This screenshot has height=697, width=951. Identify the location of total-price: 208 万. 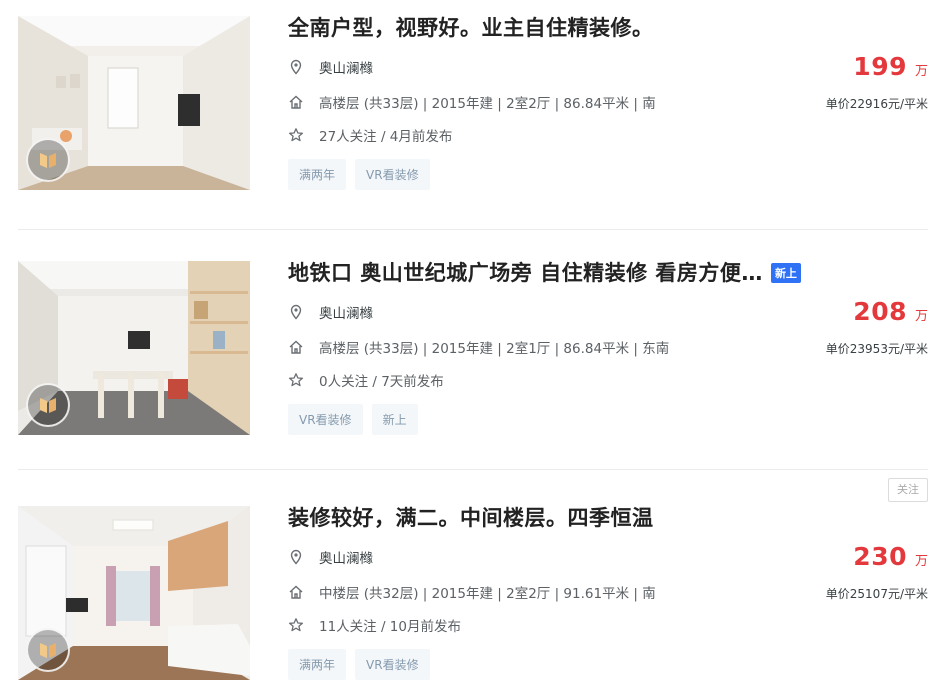
(890, 311).